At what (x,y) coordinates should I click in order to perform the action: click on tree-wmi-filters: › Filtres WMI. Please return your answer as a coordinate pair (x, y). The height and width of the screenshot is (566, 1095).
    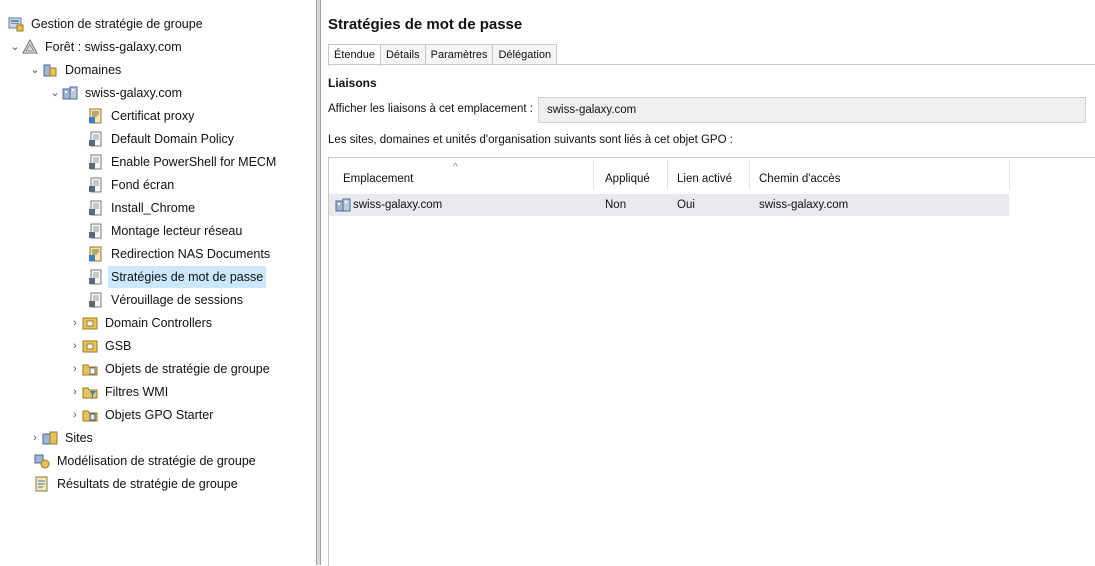
    Looking at the image, I should click on (119, 392).